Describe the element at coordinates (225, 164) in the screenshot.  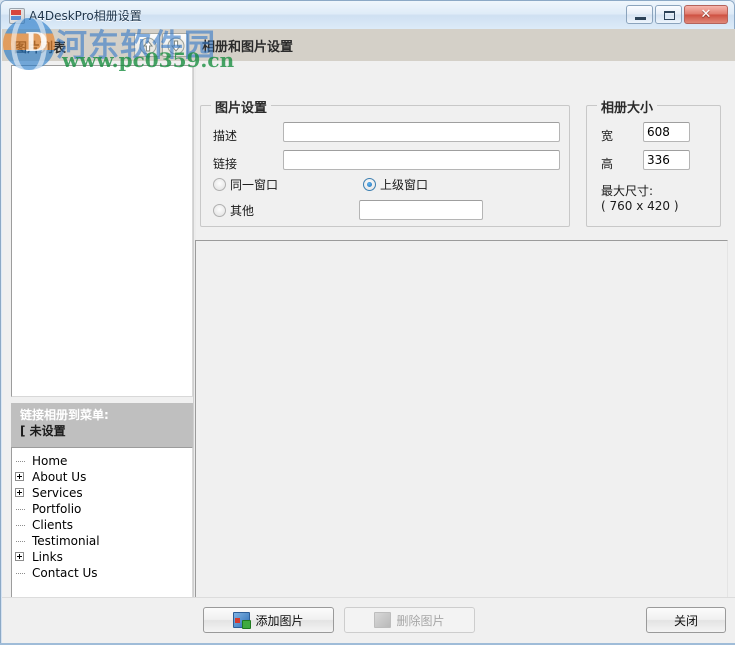
I see `link-label: 链接` at that location.